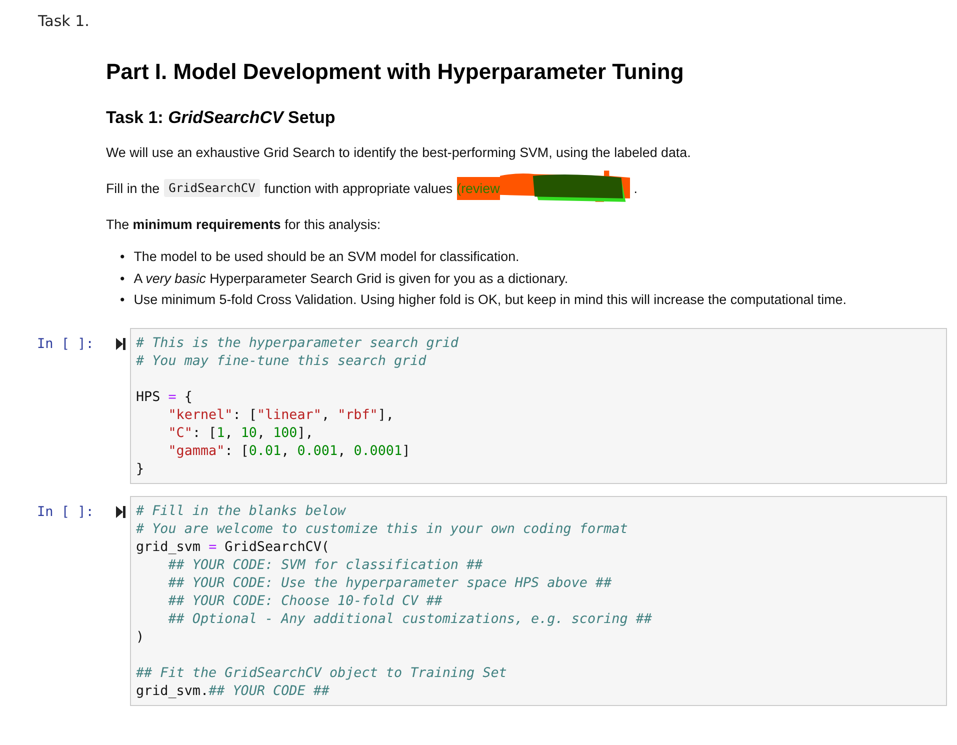 The height and width of the screenshot is (745, 957). Describe the element at coordinates (399, 152) in the screenshot. I see `intro-text: We will use an exhaustive Grid Search to identify the best-performing SVM, using the labeled data.` at that location.